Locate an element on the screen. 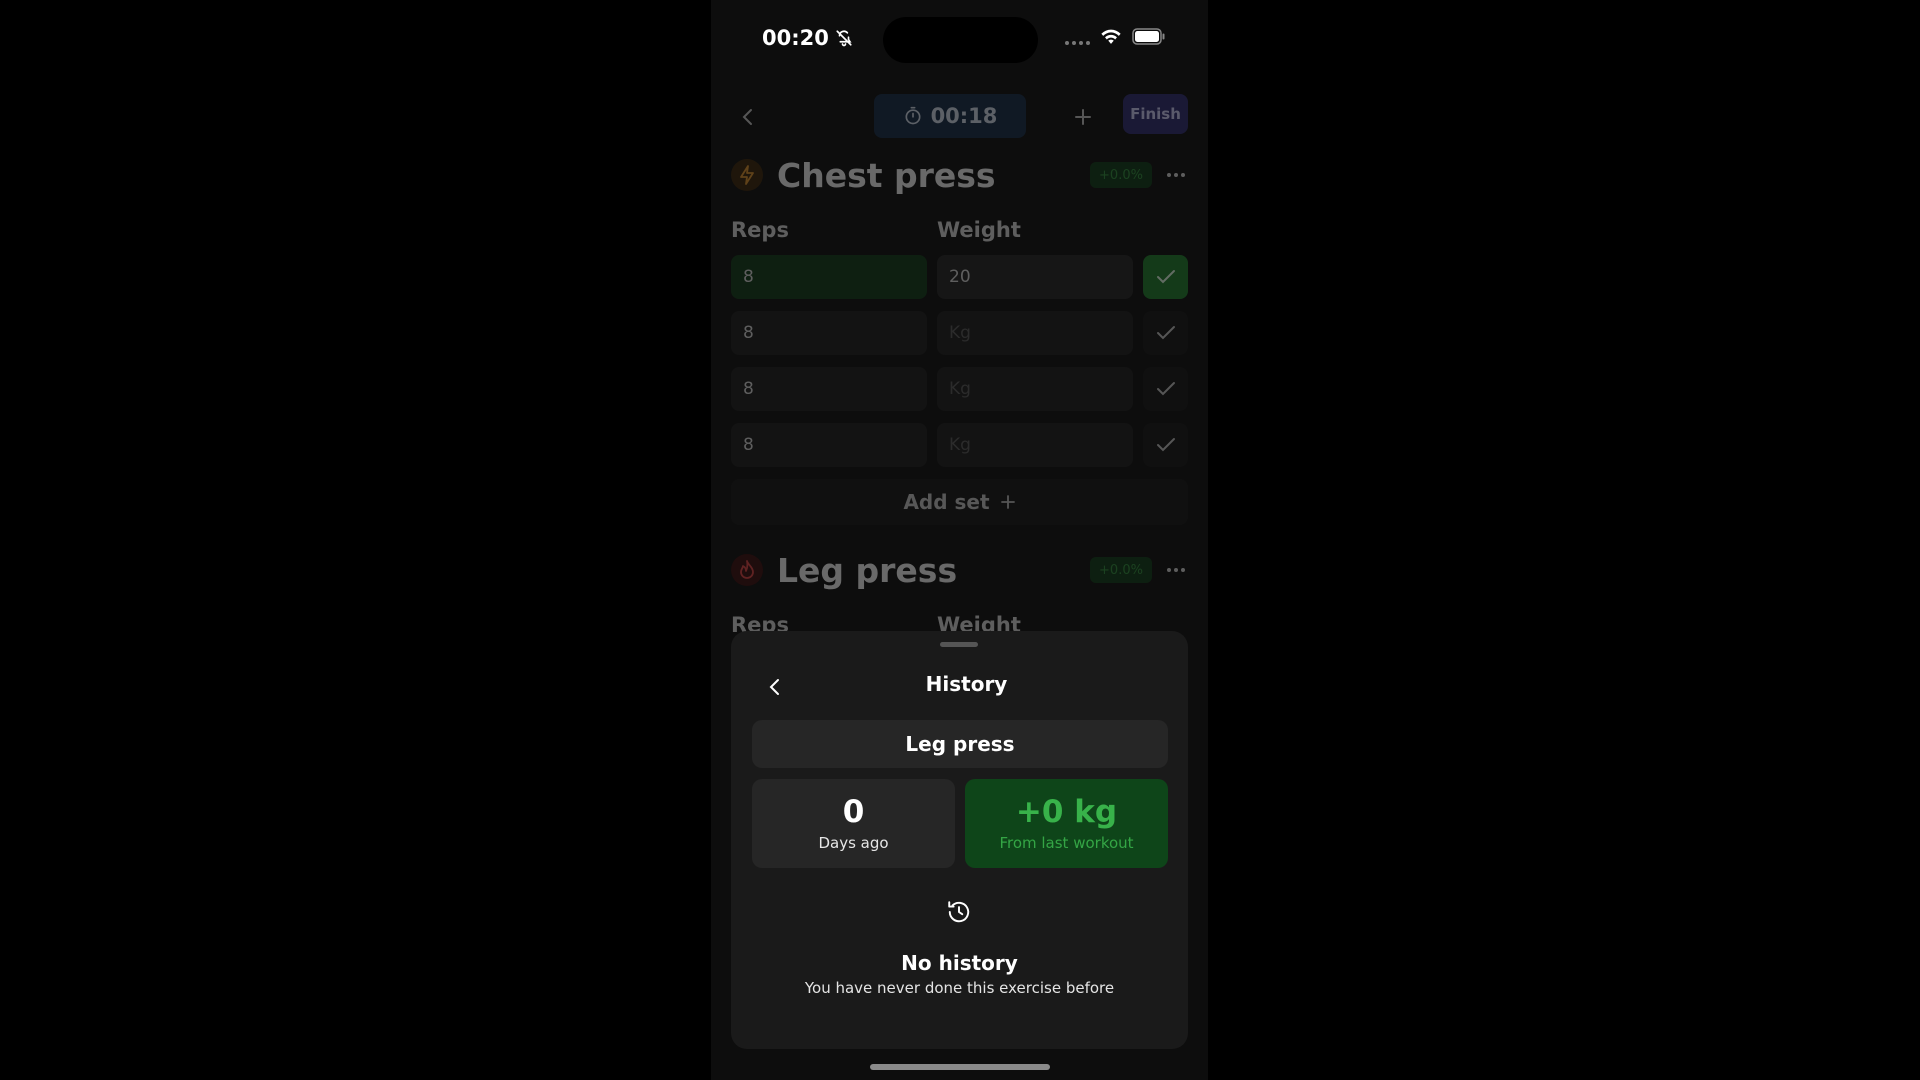  sheet-grabber is located at coordinates (959, 644).